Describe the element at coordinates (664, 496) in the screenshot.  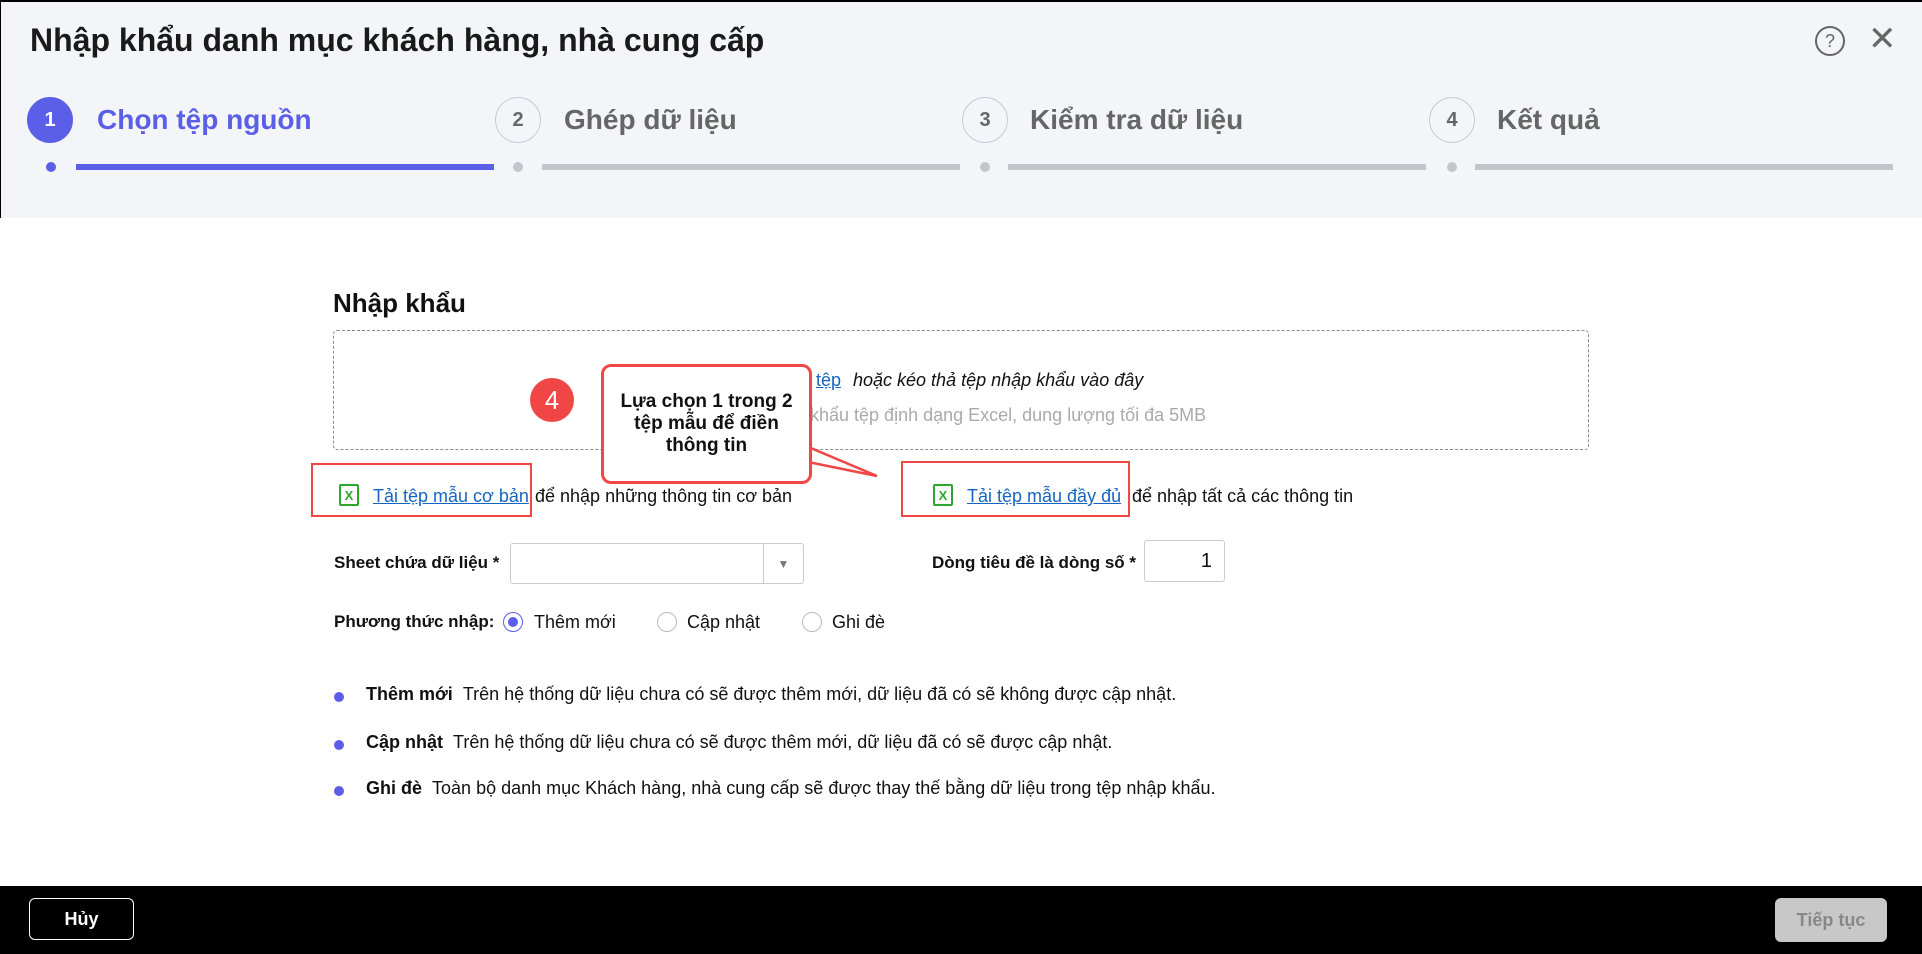
I see `basic-template-description: để nhập những thông tin cơ bản` at that location.